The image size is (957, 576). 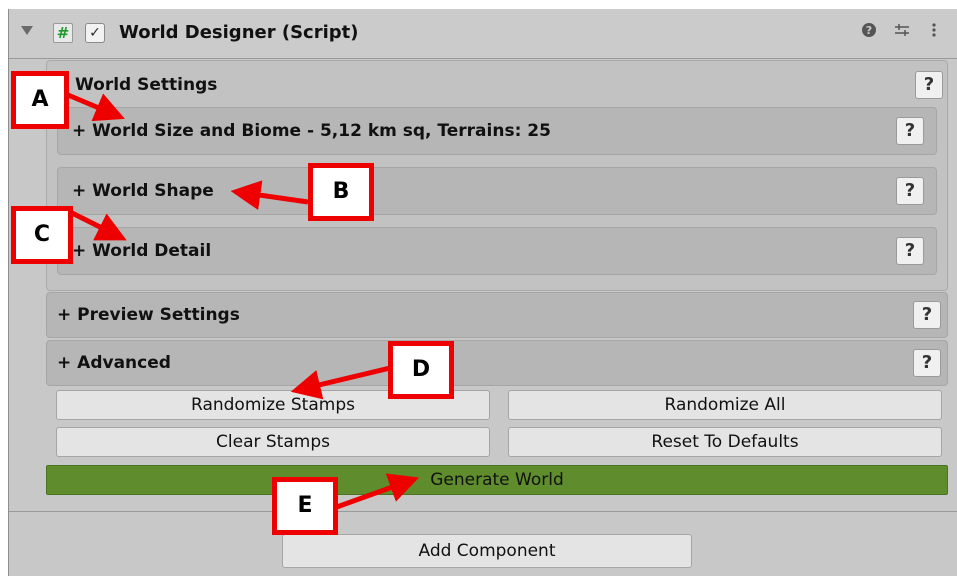 What do you see at coordinates (95, 33) in the screenshot?
I see `enable-checkbox: ✓` at bounding box center [95, 33].